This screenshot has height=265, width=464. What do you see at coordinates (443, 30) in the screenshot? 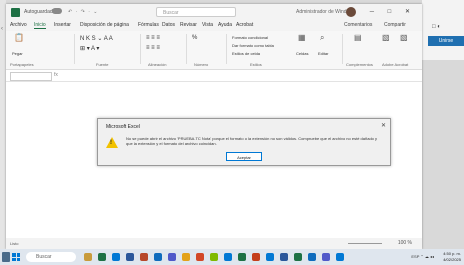
I see `background-window-right: □ ◐ Unirse` at bounding box center [443, 30].